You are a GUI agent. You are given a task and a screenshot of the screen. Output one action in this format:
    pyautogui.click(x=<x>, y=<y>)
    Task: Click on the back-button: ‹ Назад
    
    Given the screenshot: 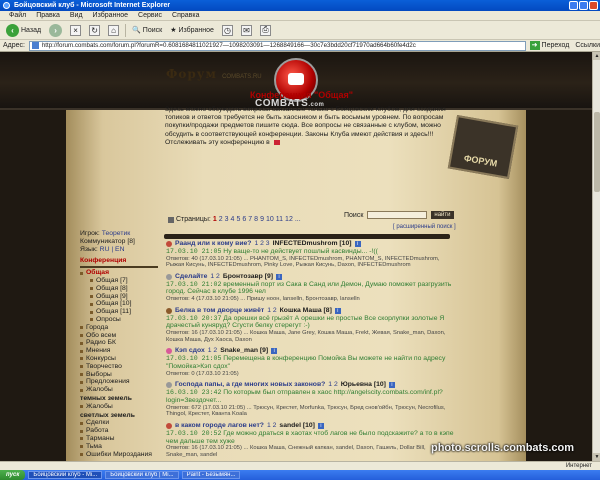 What is the action you would take?
    pyautogui.click(x=23, y=30)
    